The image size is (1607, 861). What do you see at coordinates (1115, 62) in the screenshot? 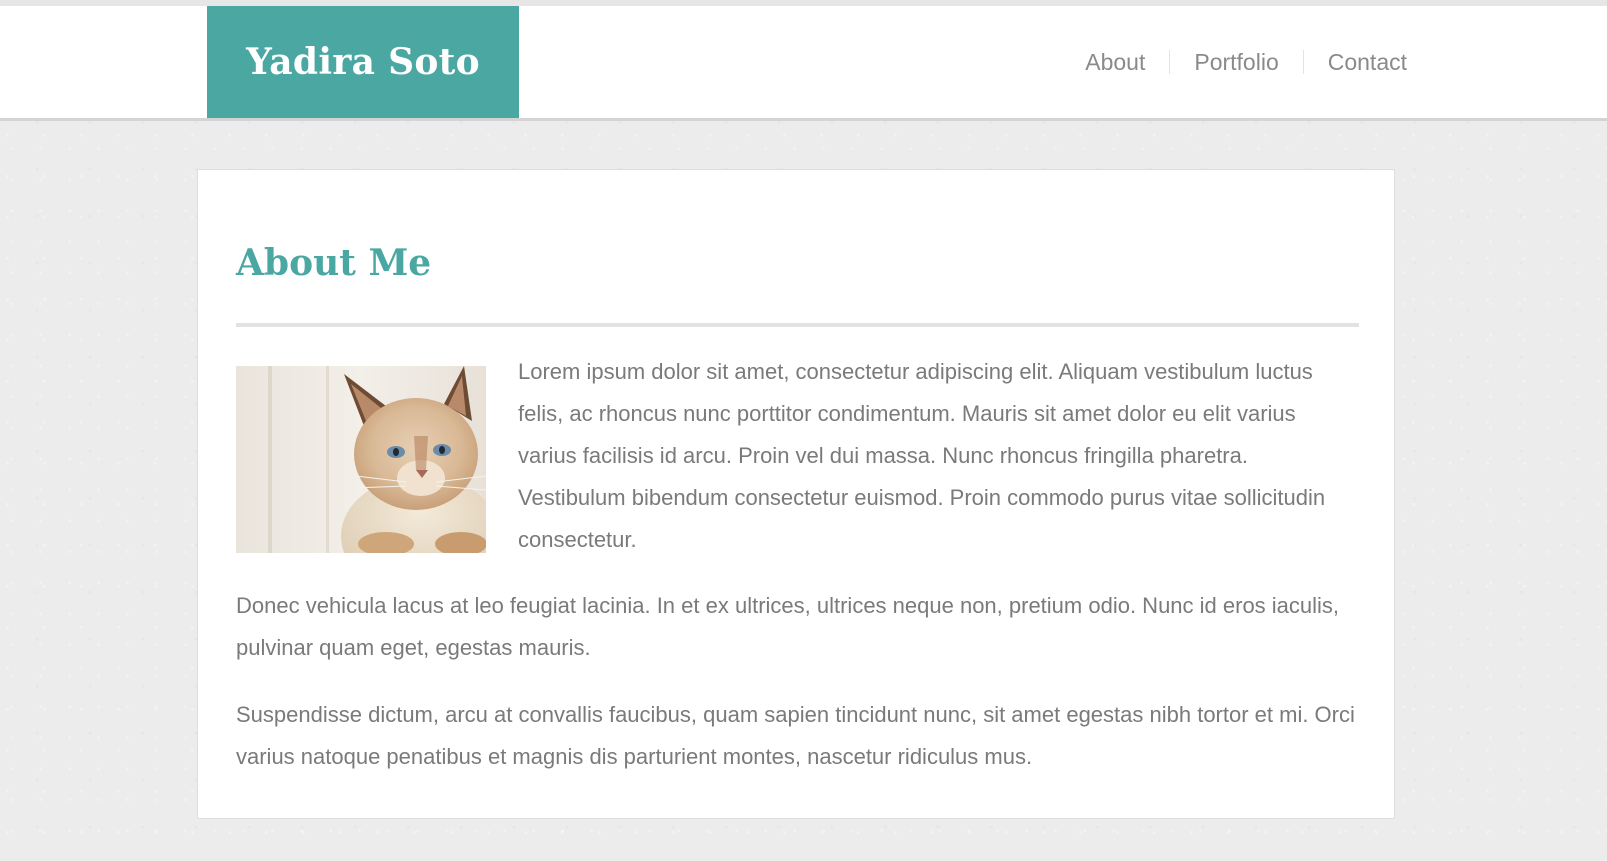
I see `nav-link-about: About` at bounding box center [1115, 62].